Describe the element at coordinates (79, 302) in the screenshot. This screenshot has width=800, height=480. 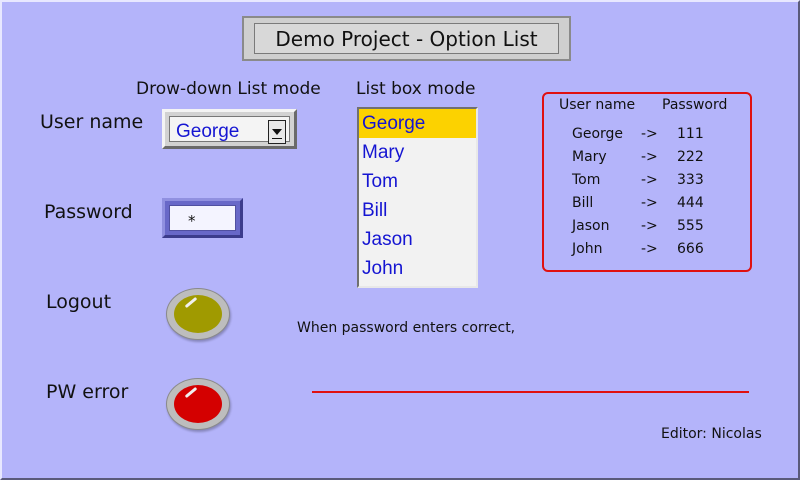
I see `logout-label: Logout` at that location.